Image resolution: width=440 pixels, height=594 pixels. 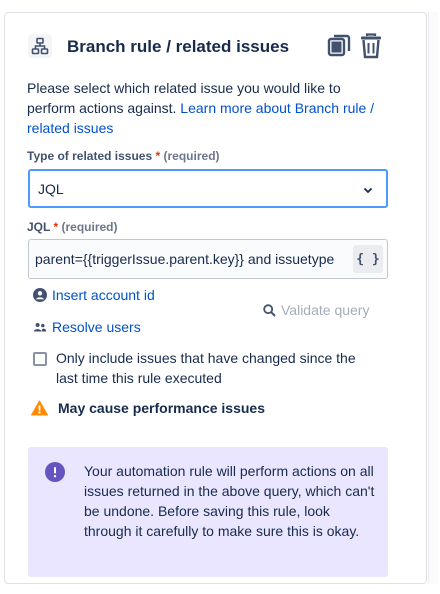 I want to click on type-label-text: Type of related issues, so click(x=90, y=156).